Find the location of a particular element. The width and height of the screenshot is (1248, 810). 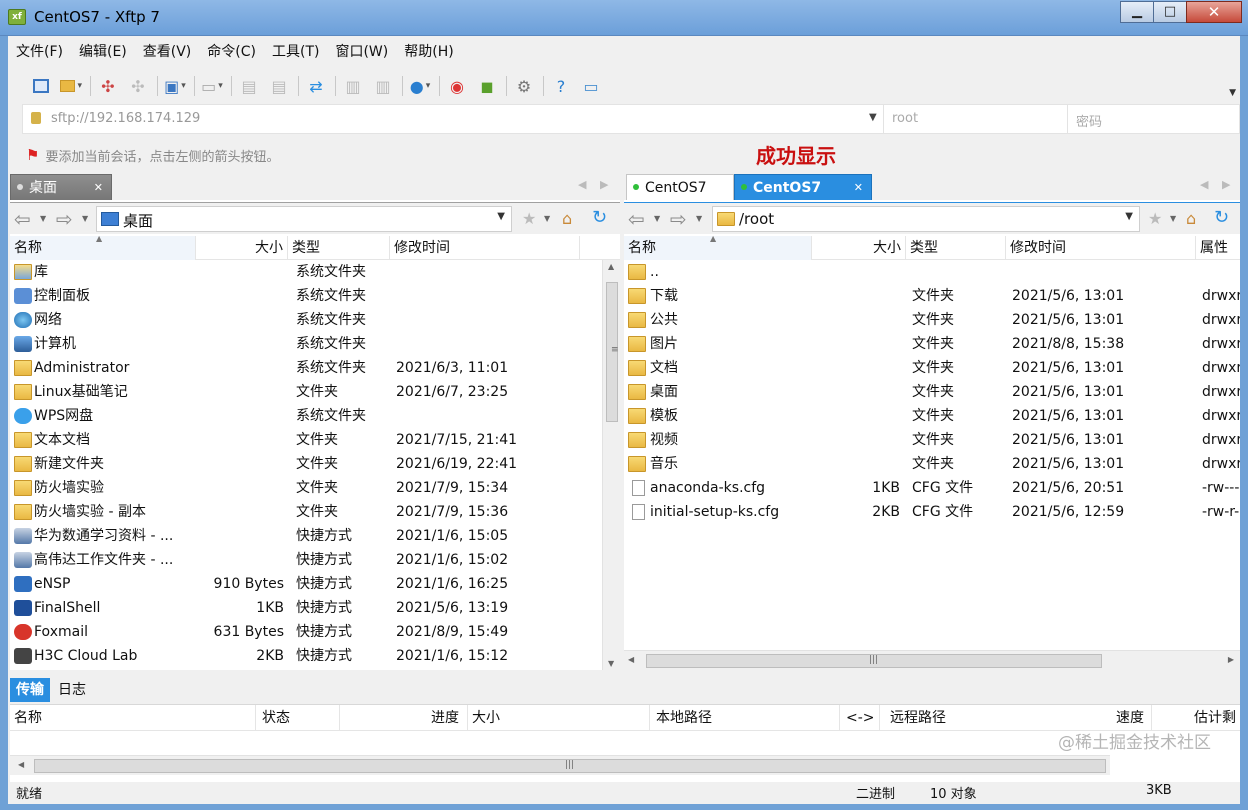

xftp-icon: ◼ is located at coordinates (487, 86).